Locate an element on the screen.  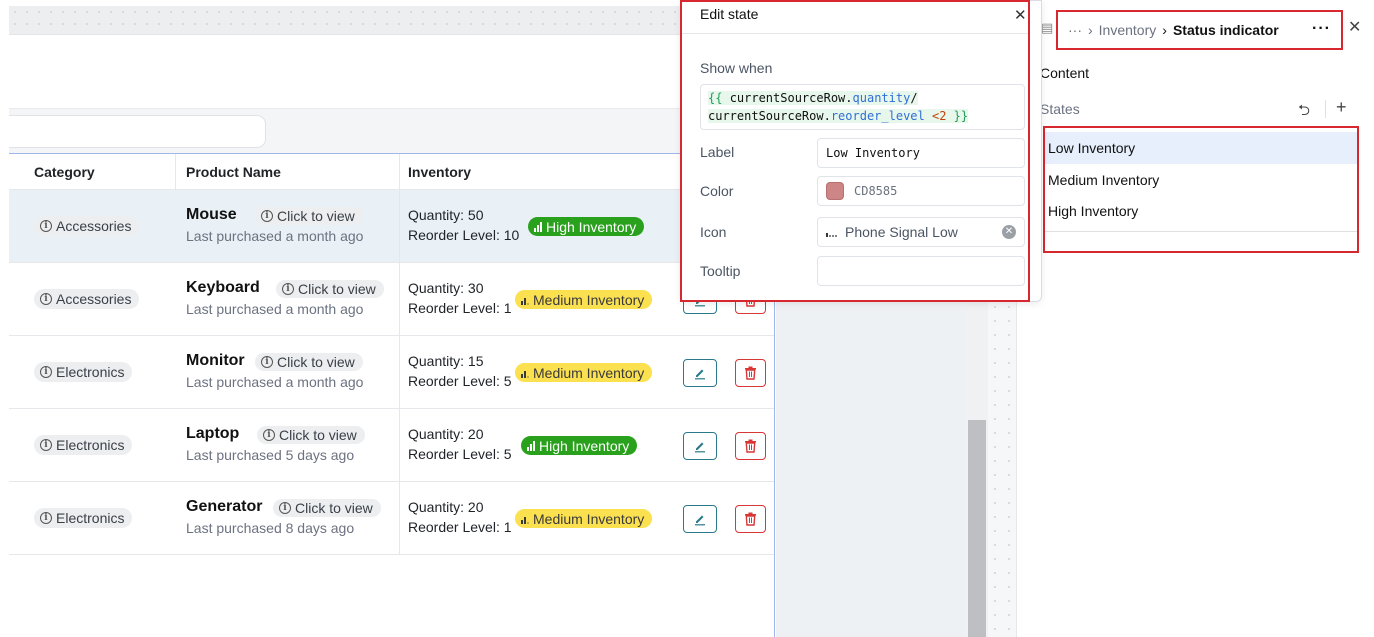
last-purchased: Last purchased 8 days ago is located at coordinates (270, 528).